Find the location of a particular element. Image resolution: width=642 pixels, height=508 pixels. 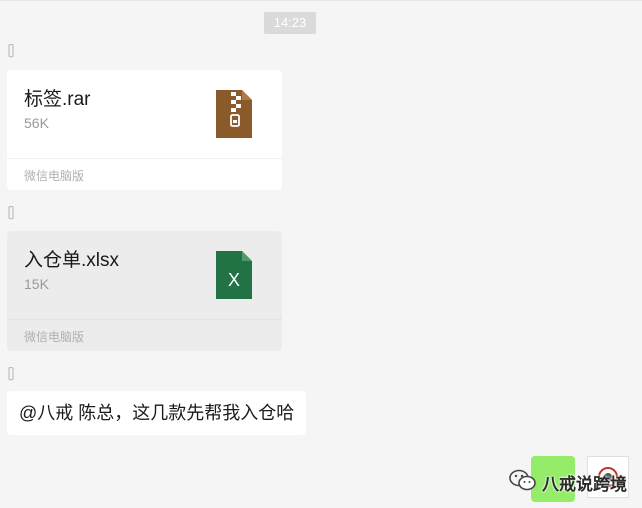

wechat-icon is located at coordinates (523, 482).